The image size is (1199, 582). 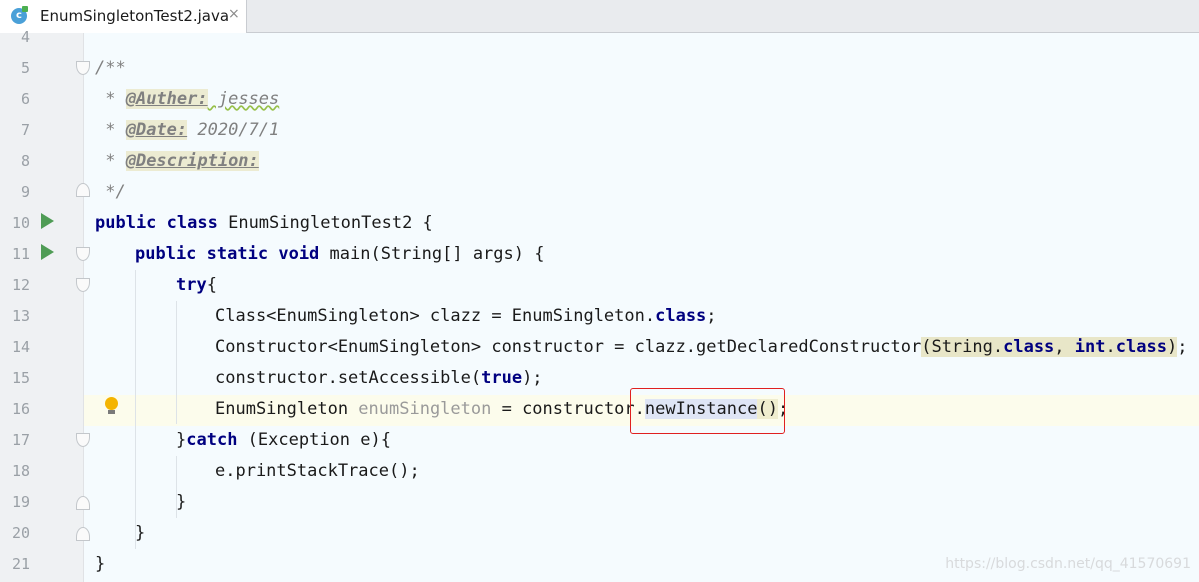 What do you see at coordinates (20, 347) in the screenshot?
I see `line-number: 14` at bounding box center [20, 347].